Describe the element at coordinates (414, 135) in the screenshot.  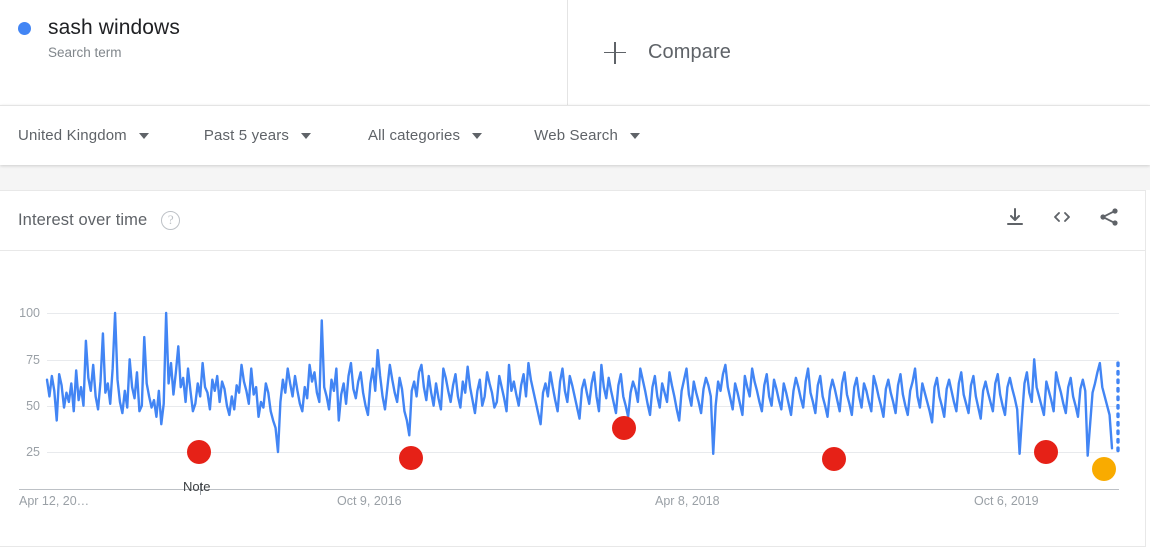
I see `filter-category-label: All categories` at that location.